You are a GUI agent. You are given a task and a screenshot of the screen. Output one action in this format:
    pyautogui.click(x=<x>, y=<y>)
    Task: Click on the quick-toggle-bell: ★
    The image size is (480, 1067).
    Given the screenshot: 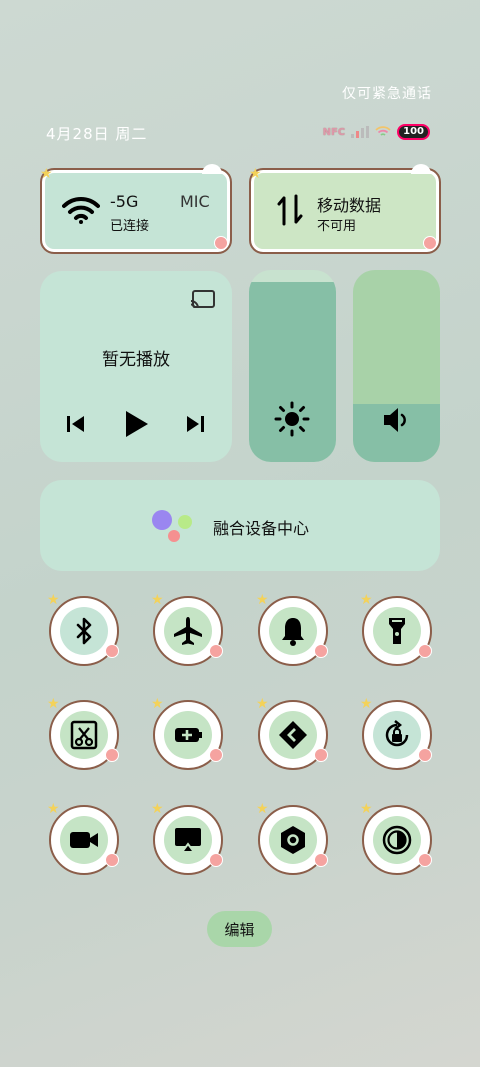 What is the action you would take?
    pyautogui.click(x=292, y=629)
    